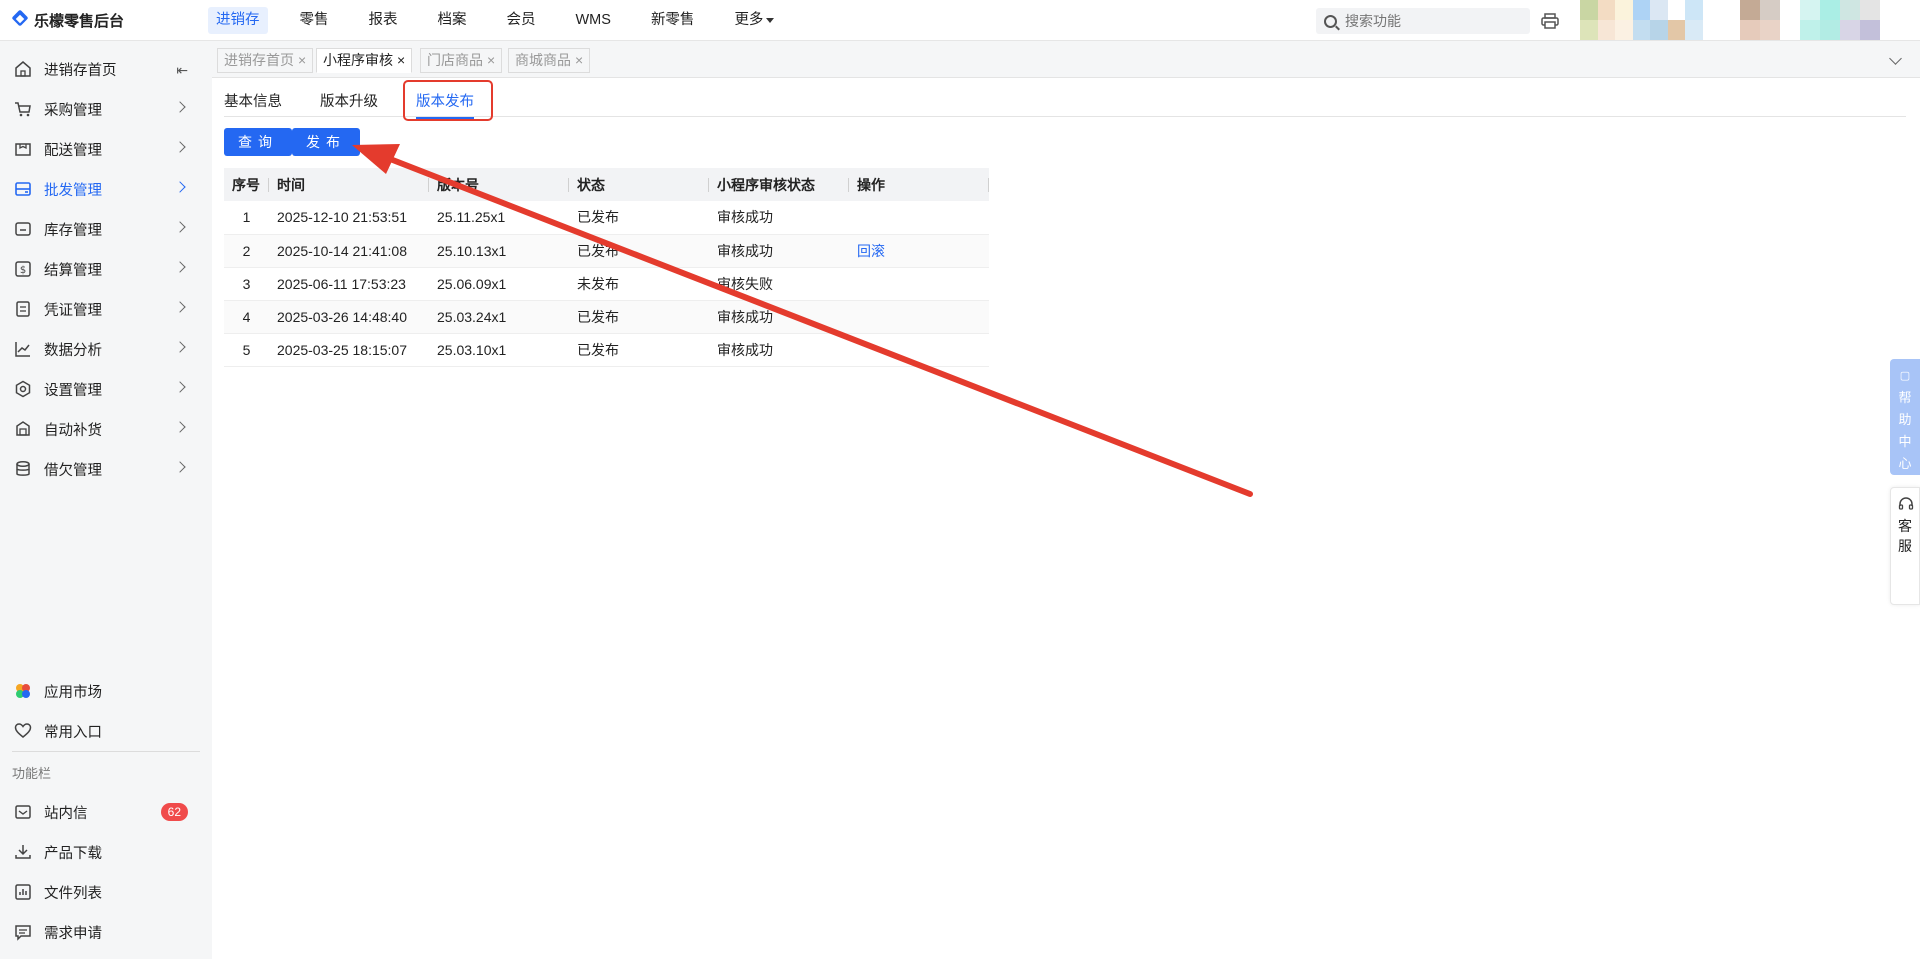 Image resolution: width=1920 pixels, height=959 pixels. Describe the element at coordinates (106, 189) in the screenshot. I see `sidebar-item-wholesale: 批发管理` at that location.